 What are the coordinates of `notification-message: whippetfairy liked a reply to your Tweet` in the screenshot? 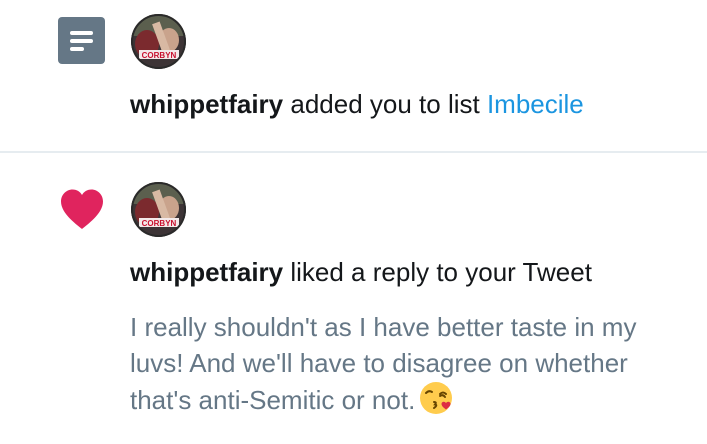 It's located at (361, 272).